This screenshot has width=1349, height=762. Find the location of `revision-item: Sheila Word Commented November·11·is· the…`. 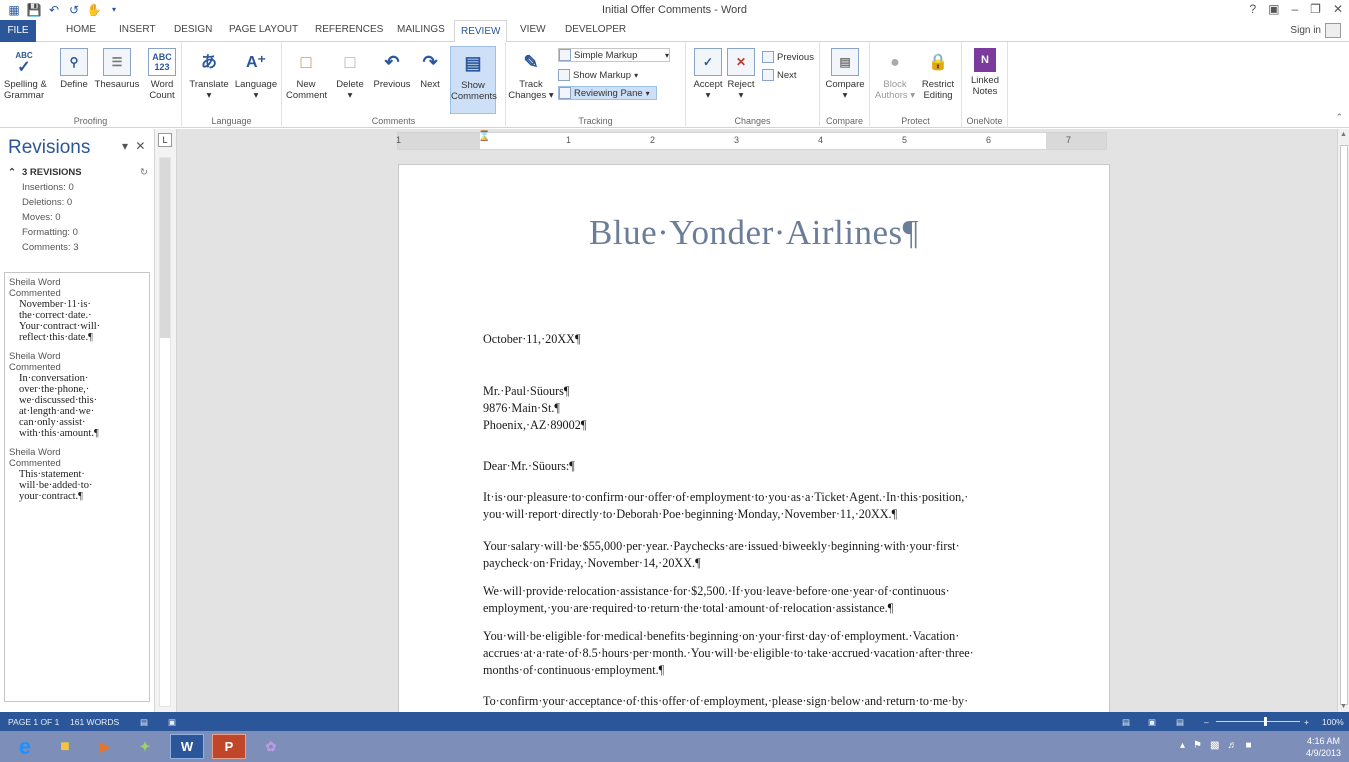

revision-item: Sheila Word Commented November·11·is· the… is located at coordinates (77, 310).